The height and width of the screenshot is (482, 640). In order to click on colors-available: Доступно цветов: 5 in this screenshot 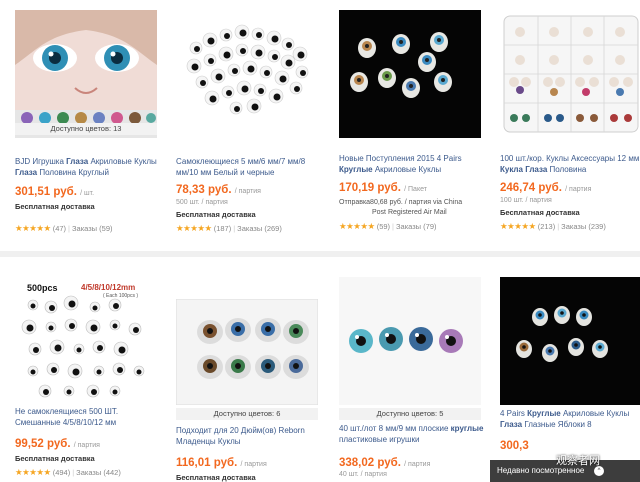, I will do `click(410, 414)`.